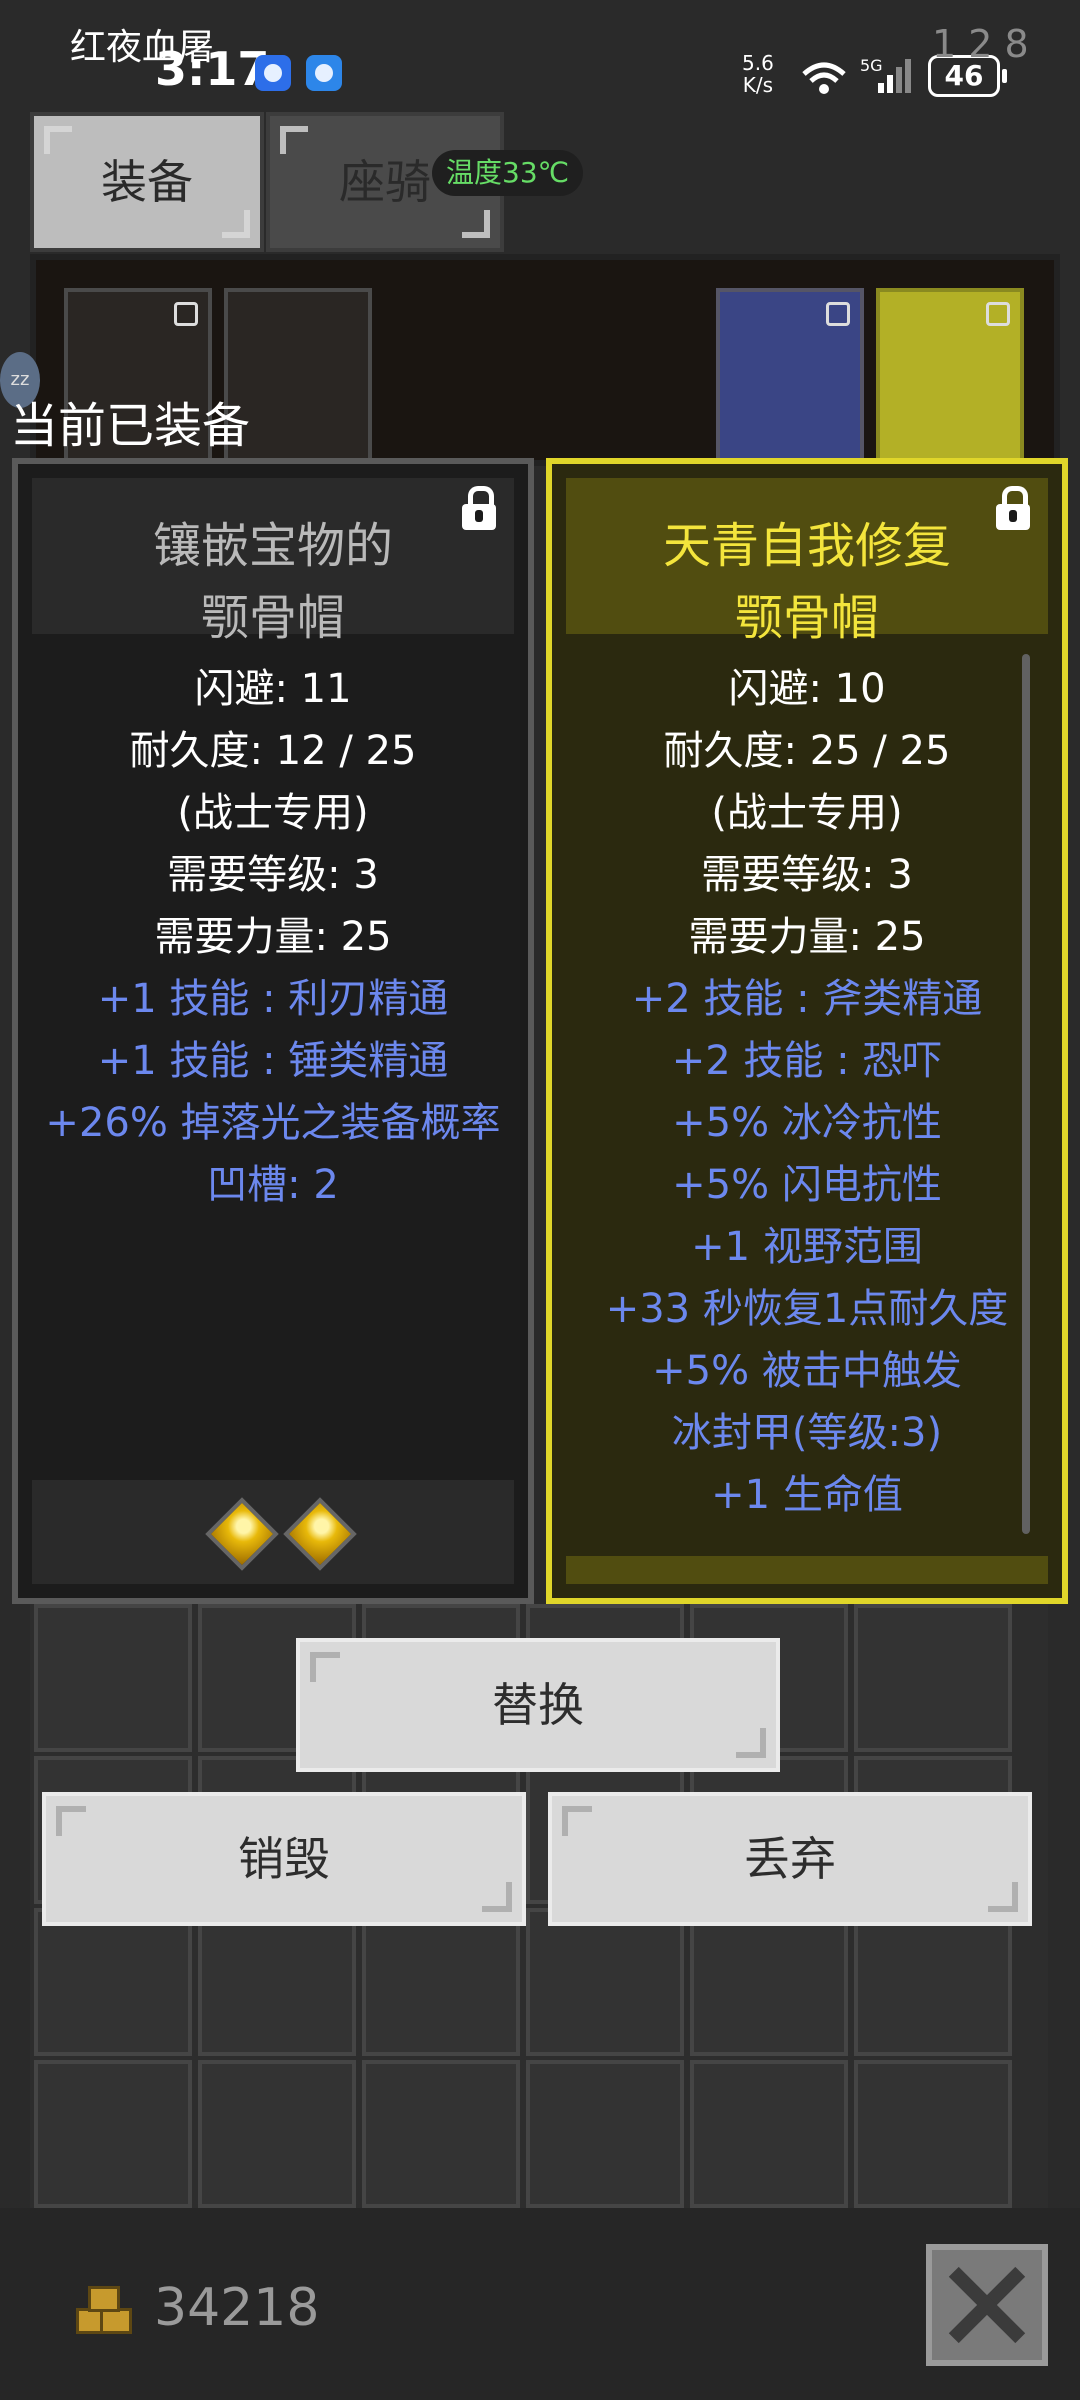 This screenshot has height=2400, width=1080. I want to click on network-speed-unit: K/s, so click(758, 85).